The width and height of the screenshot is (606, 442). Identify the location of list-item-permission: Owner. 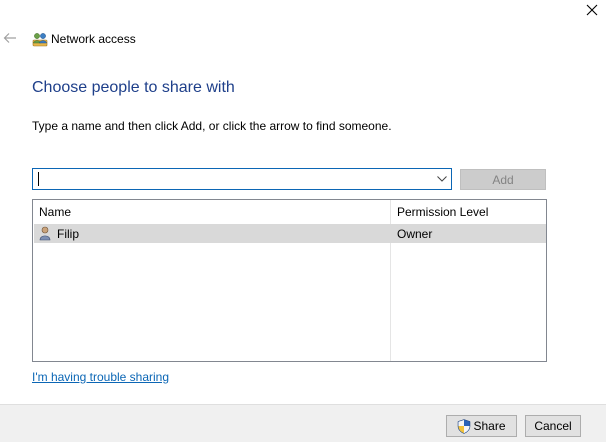
(414, 234).